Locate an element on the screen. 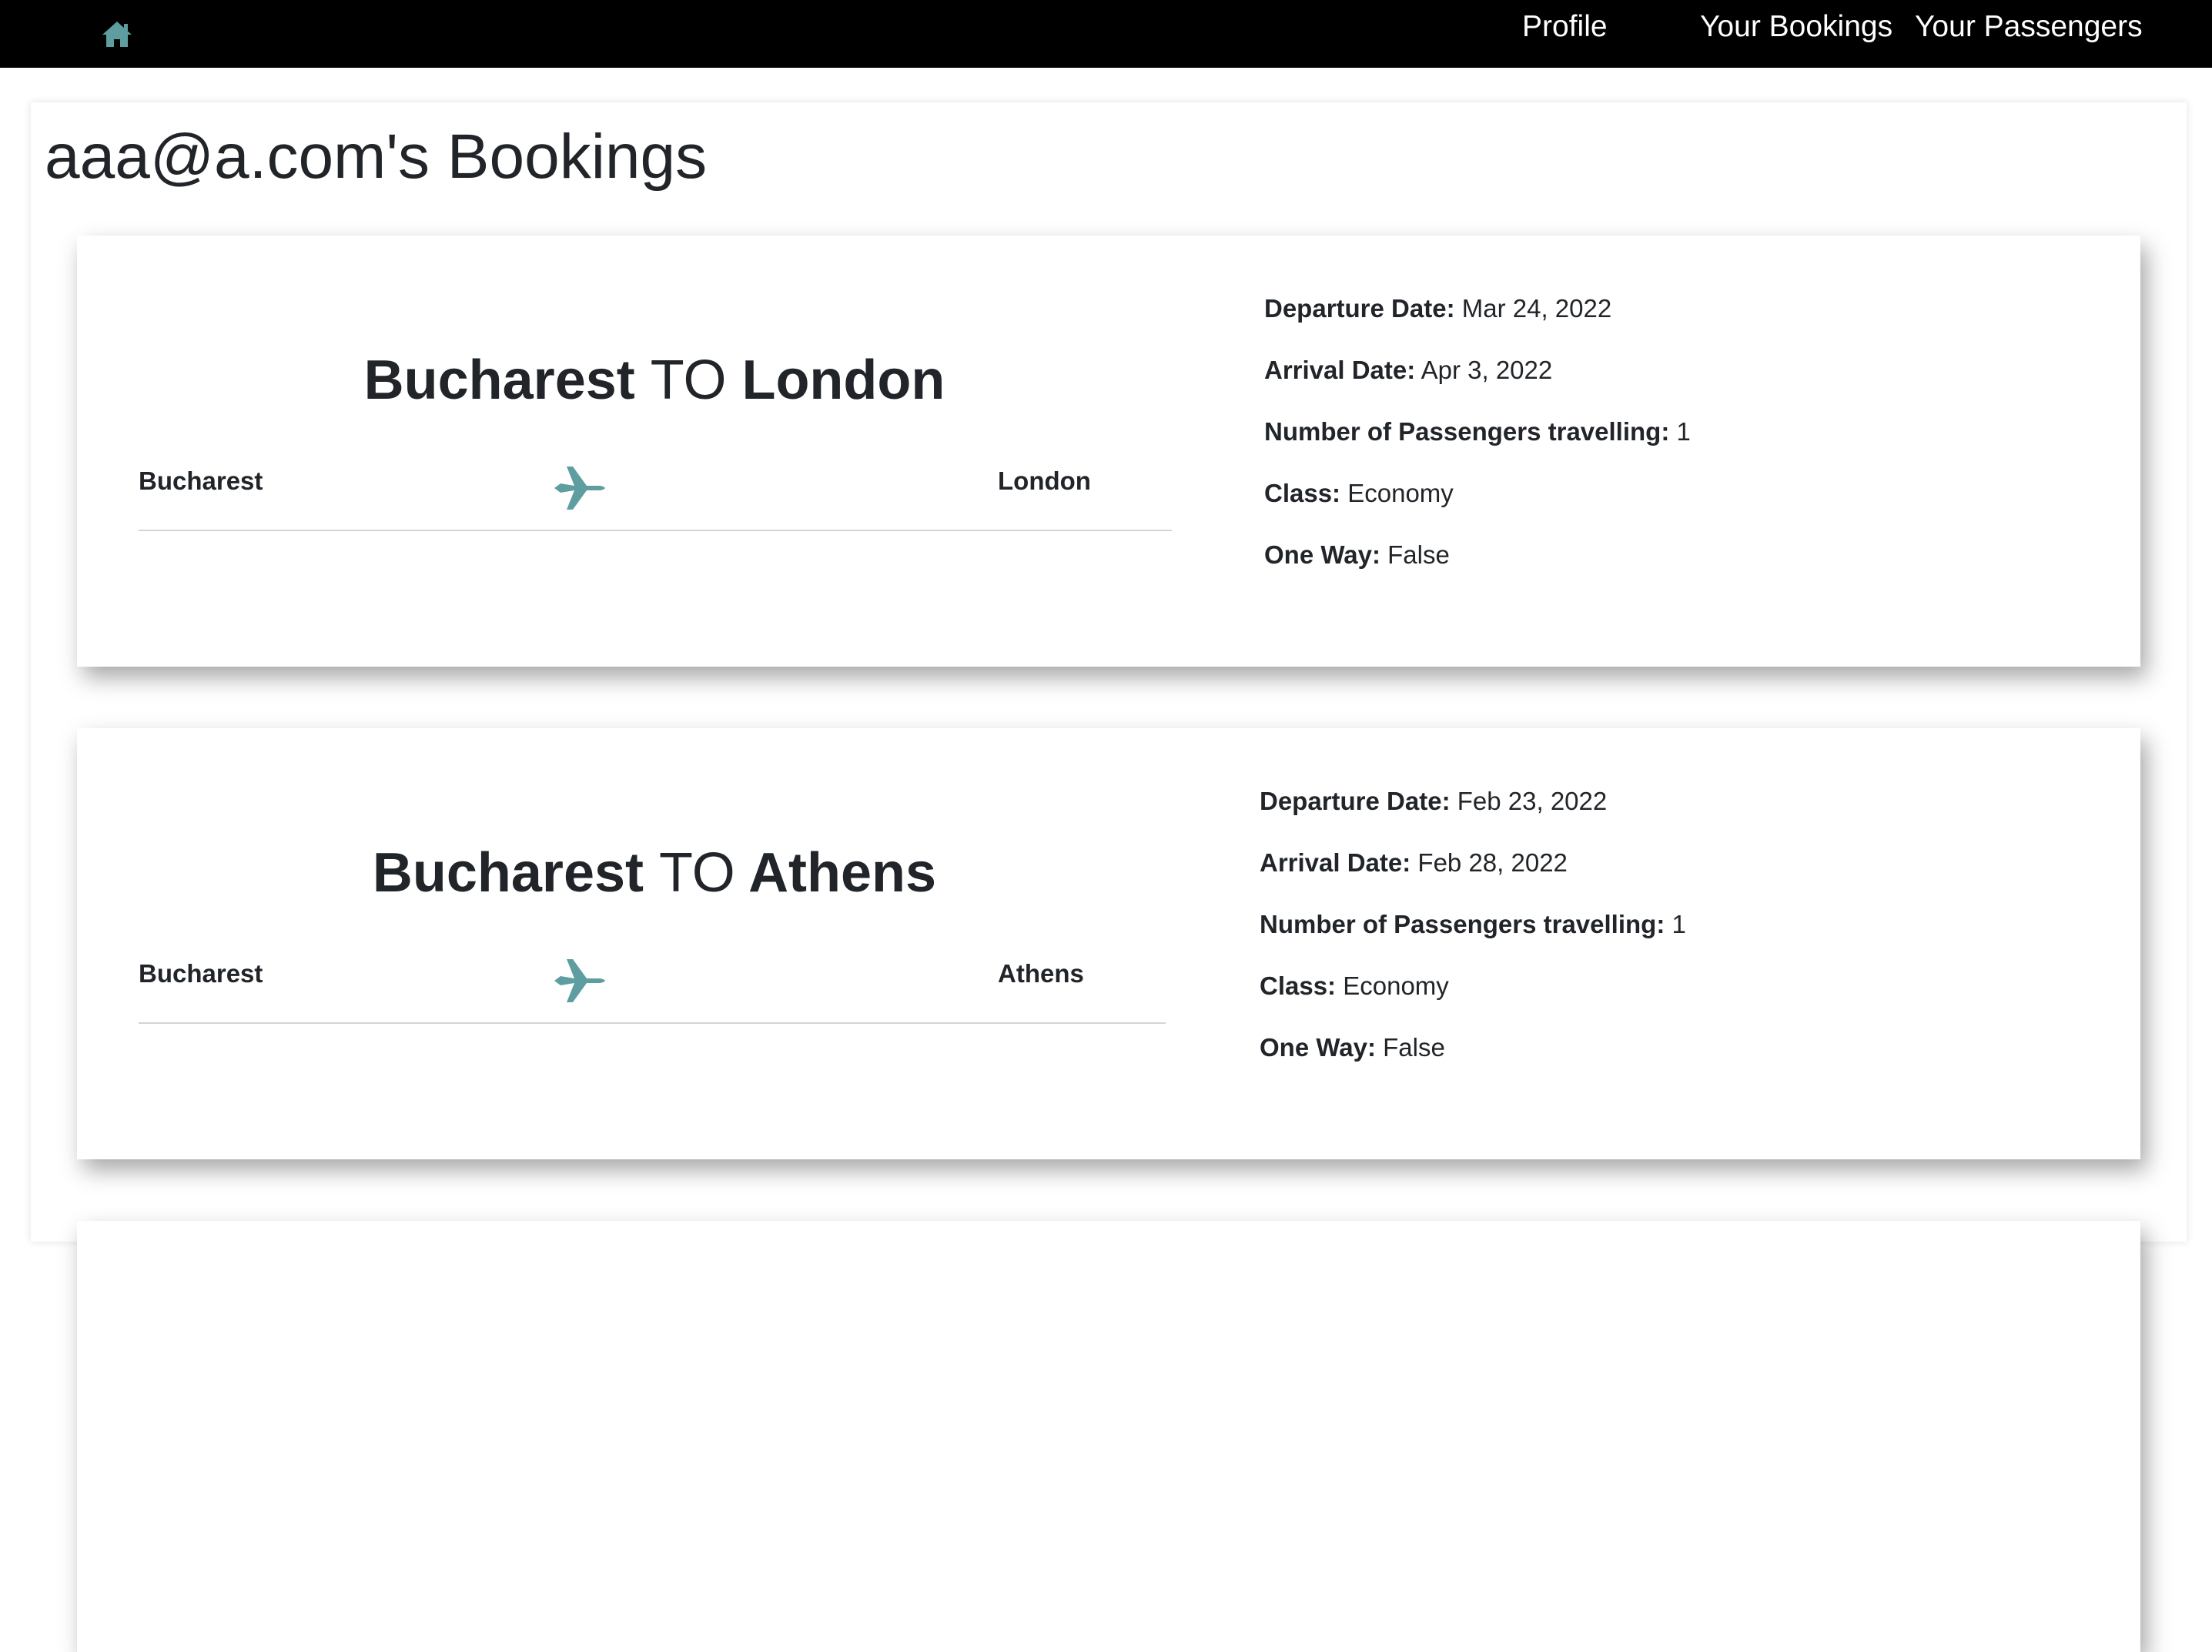  route-title: Bucharest TO Athens is located at coordinates (654, 873).